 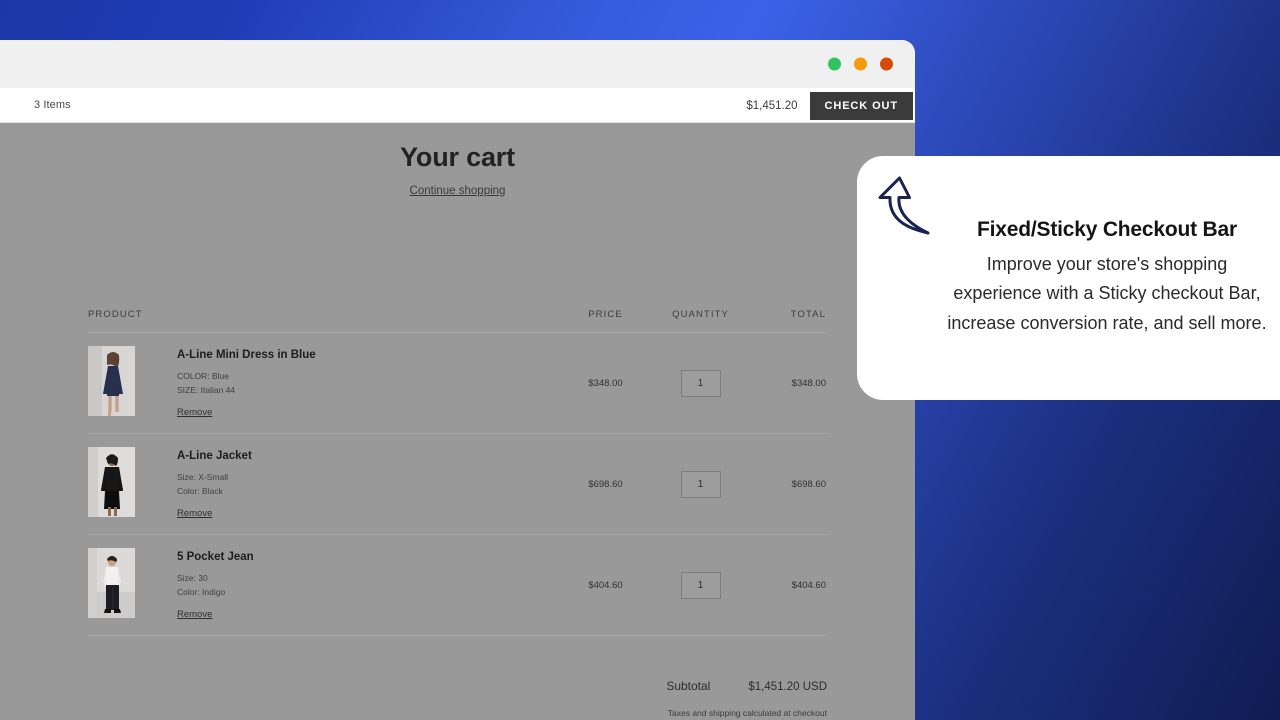 What do you see at coordinates (808, 484) in the screenshot?
I see `cart-item-total: $698.60` at bounding box center [808, 484].